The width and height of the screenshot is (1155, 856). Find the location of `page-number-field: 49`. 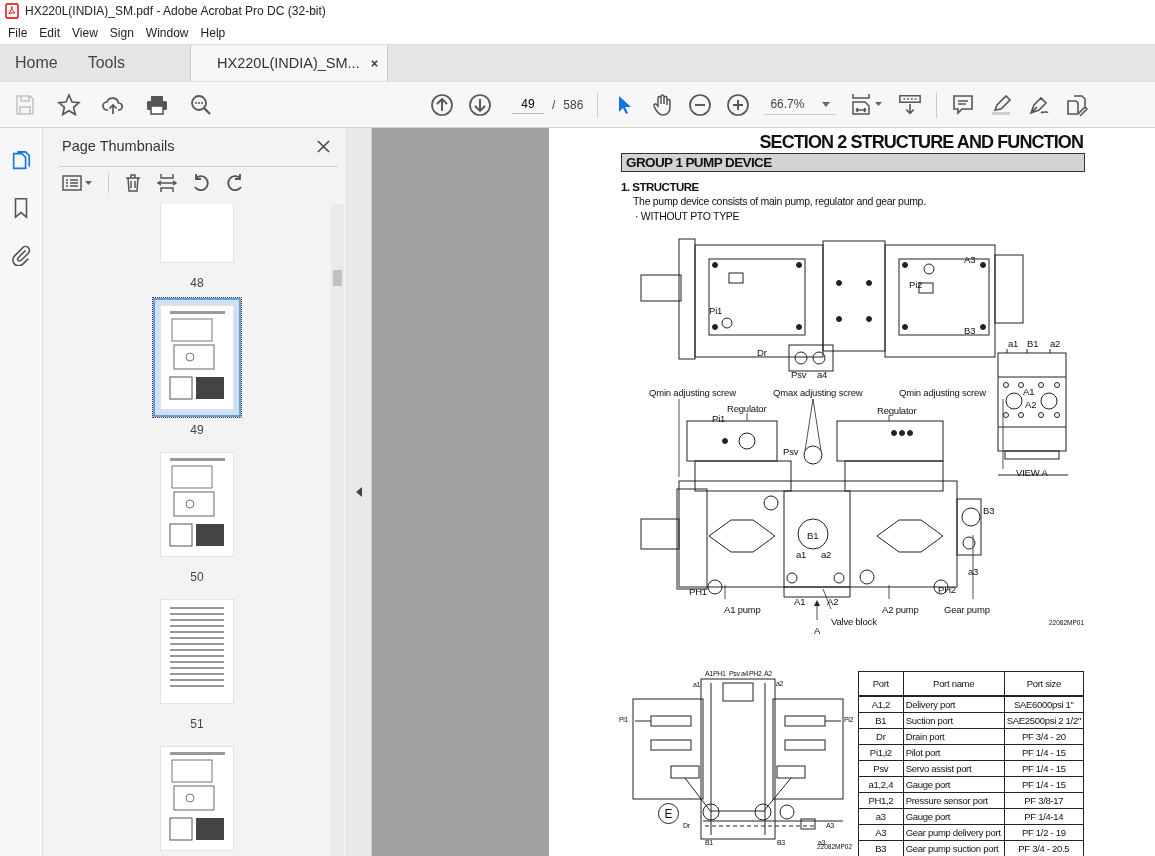

page-number-field: 49 is located at coordinates (528, 104).